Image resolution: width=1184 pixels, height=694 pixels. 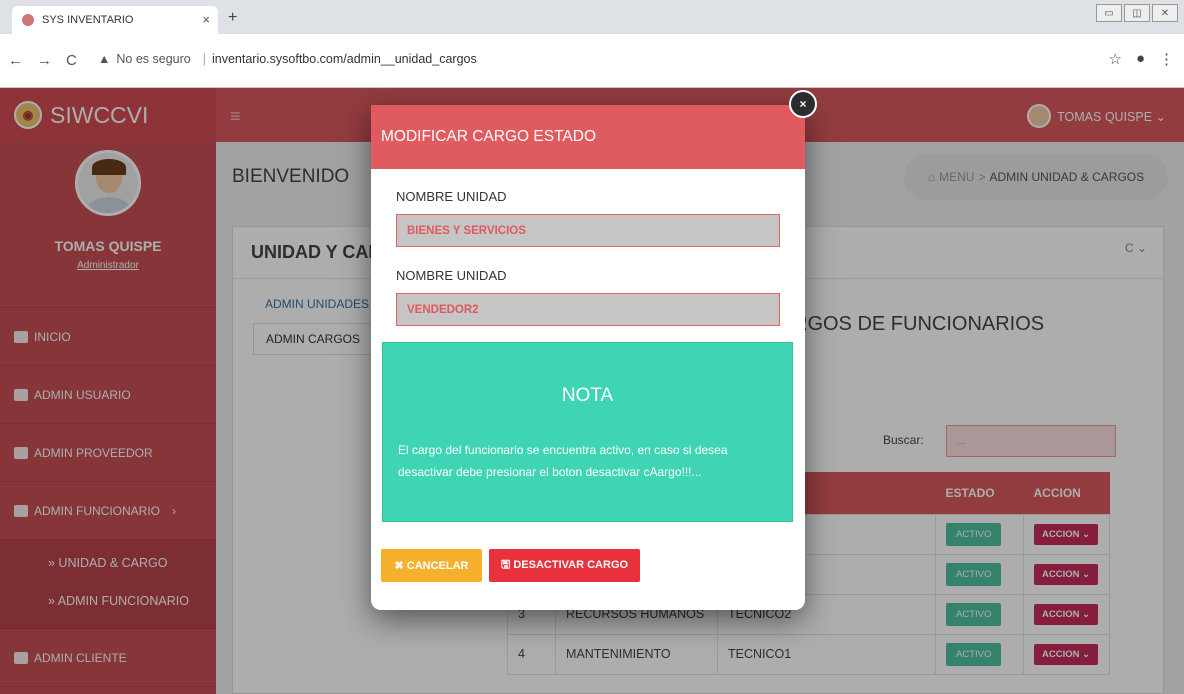 I want to click on window-controls: ▭ ◫ ✕, so click(x=1137, y=13).